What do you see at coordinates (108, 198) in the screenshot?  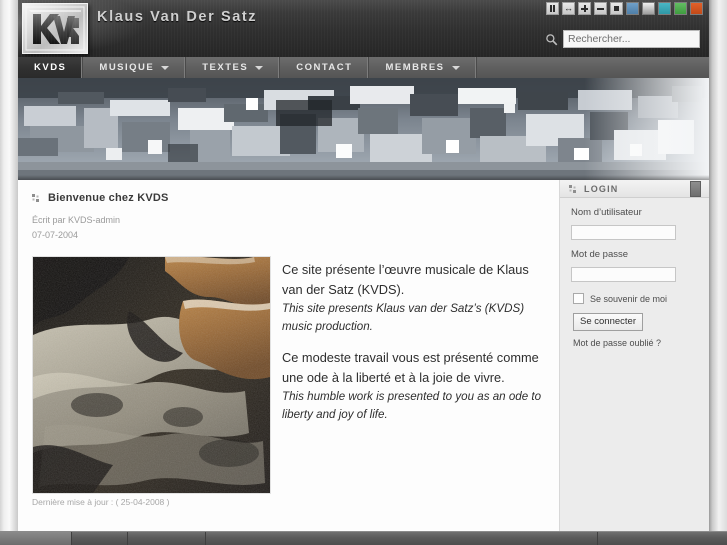 I see `article-title: Bienvenue chez KVDS` at bounding box center [108, 198].